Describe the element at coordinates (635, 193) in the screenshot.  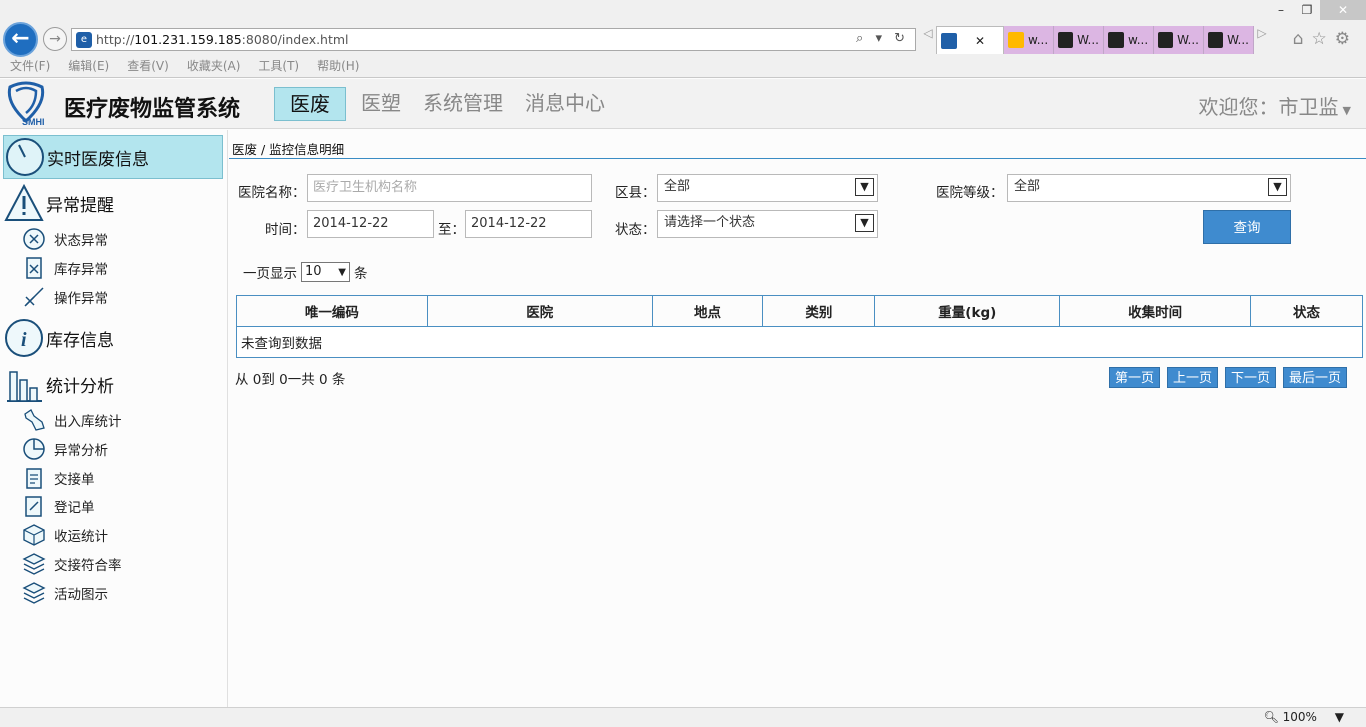
I see `district-label: 区县：` at that location.